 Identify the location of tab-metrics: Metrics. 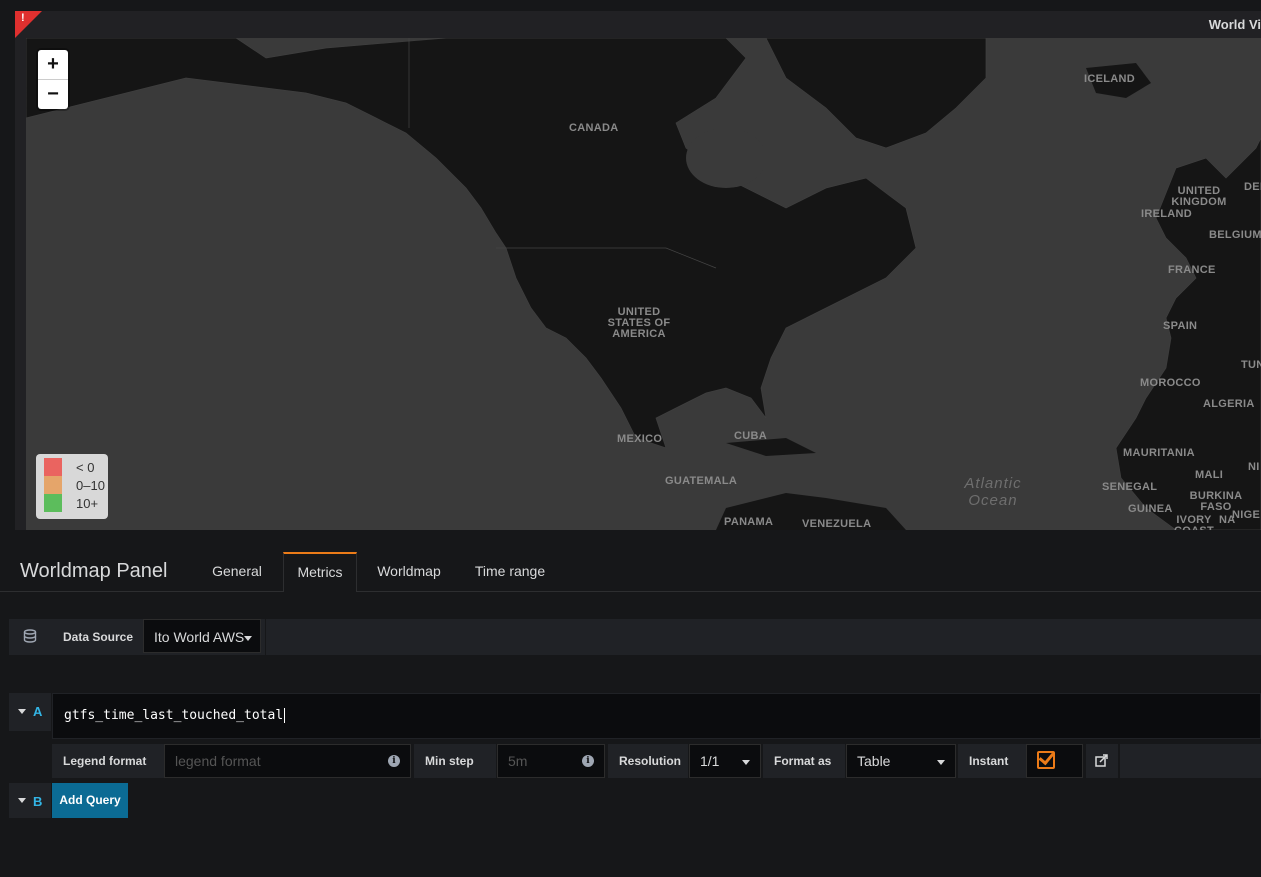
(320, 572).